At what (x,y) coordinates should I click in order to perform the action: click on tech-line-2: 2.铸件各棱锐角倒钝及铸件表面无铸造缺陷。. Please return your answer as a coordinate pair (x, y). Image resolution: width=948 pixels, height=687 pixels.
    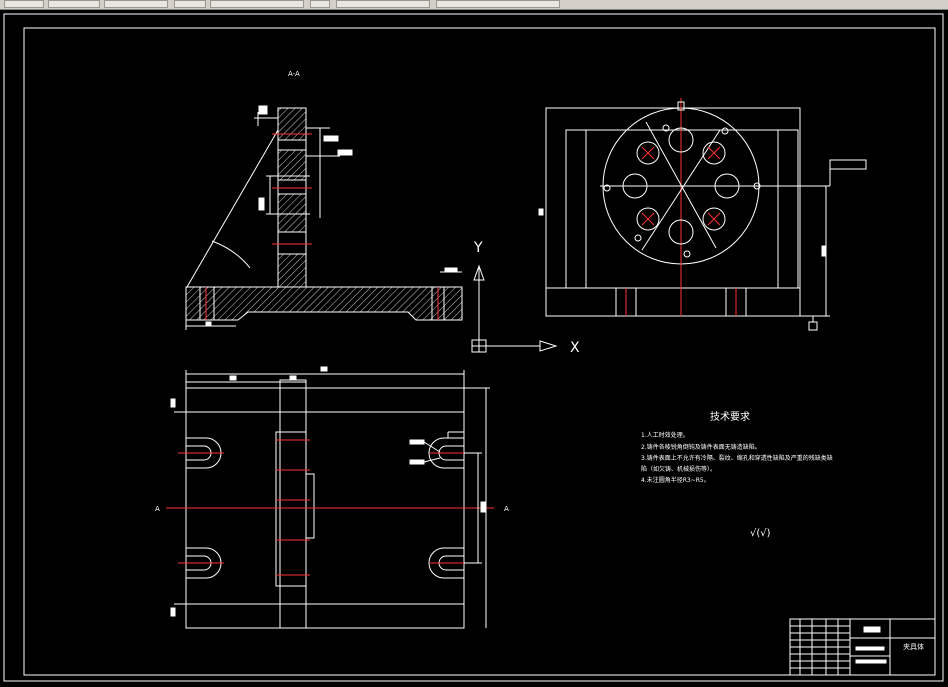
    Looking at the image, I should click on (701, 447).